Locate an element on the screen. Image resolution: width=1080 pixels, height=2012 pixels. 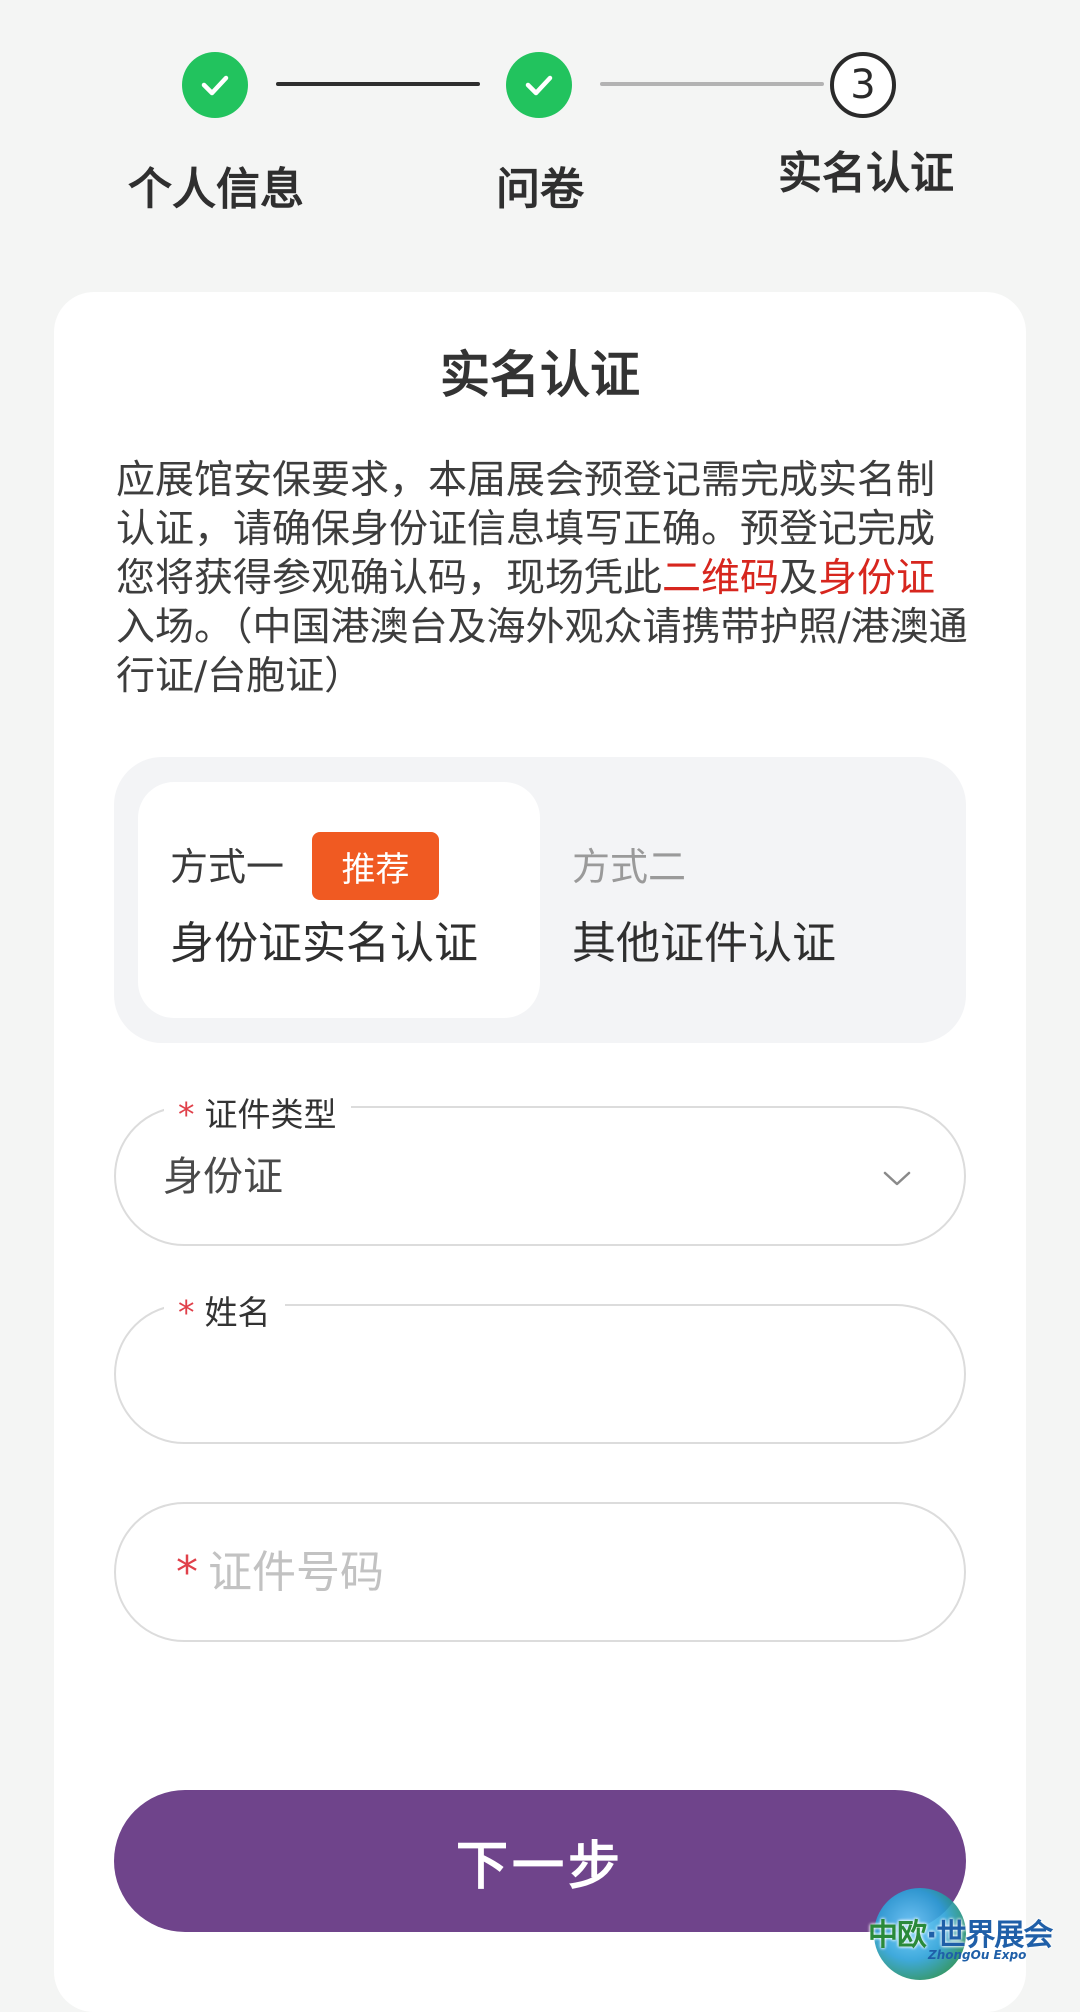
method-option-other-doc is located at coordinates (755, 900).